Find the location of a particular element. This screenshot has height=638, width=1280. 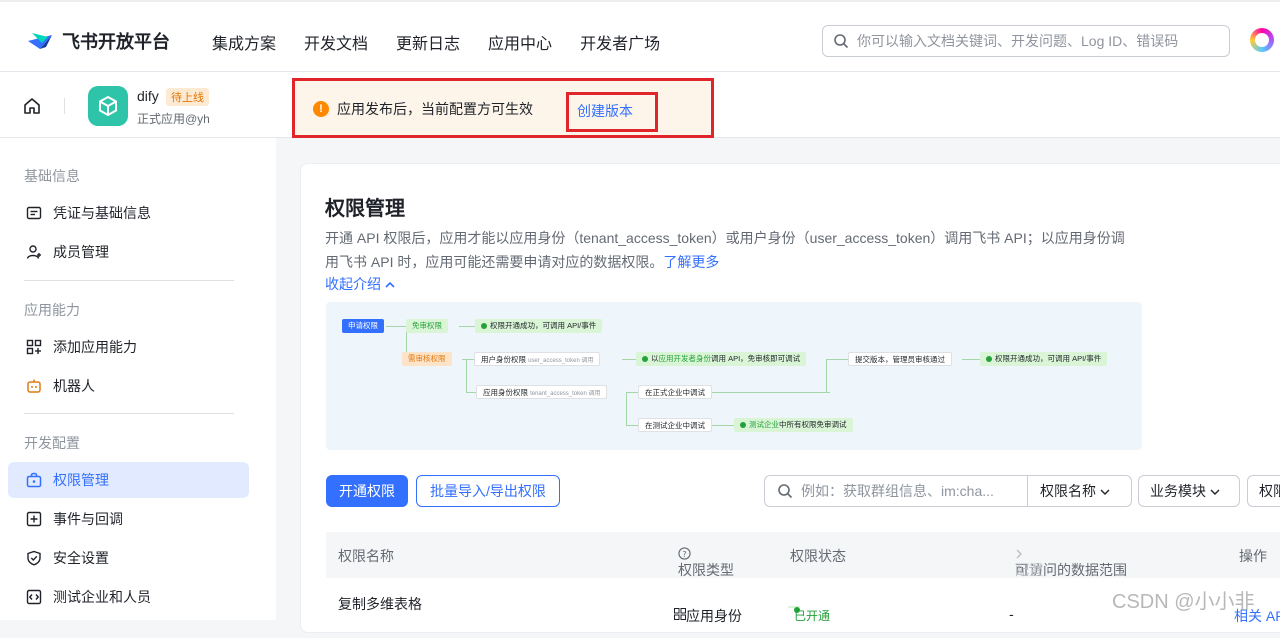

create-version-link: 创建版本 is located at coordinates (605, 111).